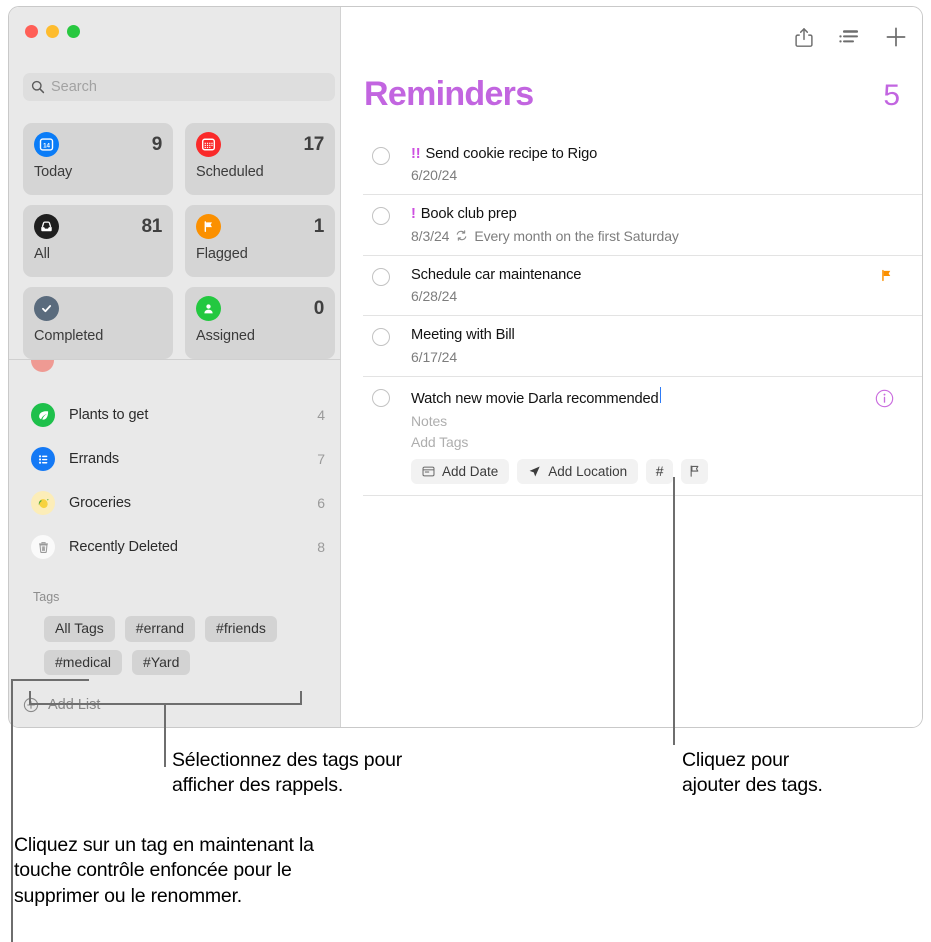  I want to click on list-item-errands: Errands 7, so click(175, 459).